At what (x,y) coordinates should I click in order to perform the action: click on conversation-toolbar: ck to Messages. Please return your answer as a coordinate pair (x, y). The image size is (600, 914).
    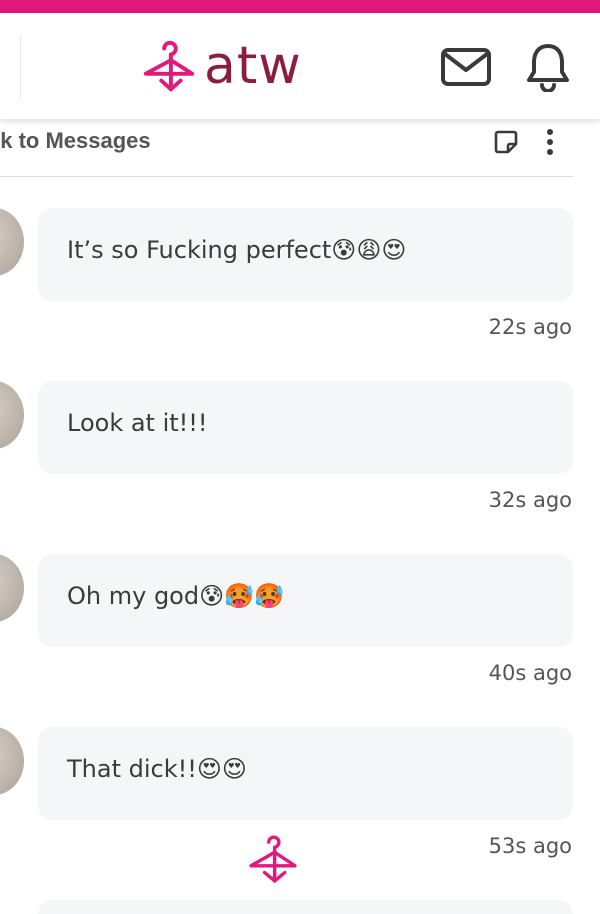
    Looking at the image, I should click on (300, 148).